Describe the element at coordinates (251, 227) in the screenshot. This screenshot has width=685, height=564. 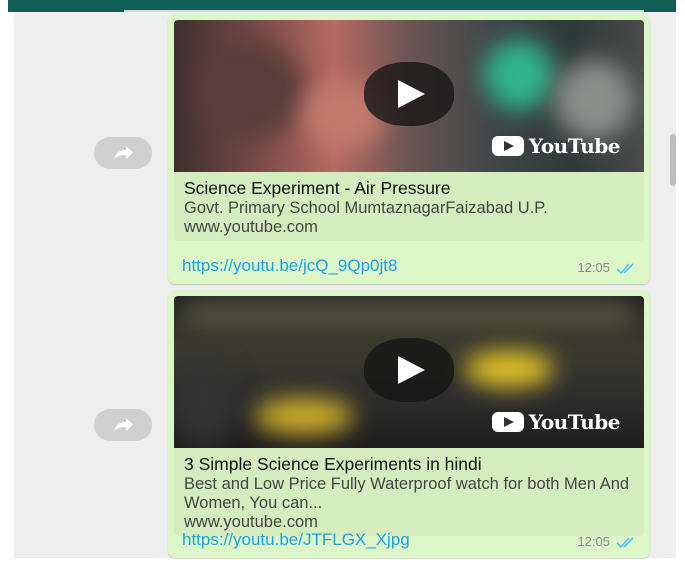
I see `video-site: www.youtube.com` at that location.